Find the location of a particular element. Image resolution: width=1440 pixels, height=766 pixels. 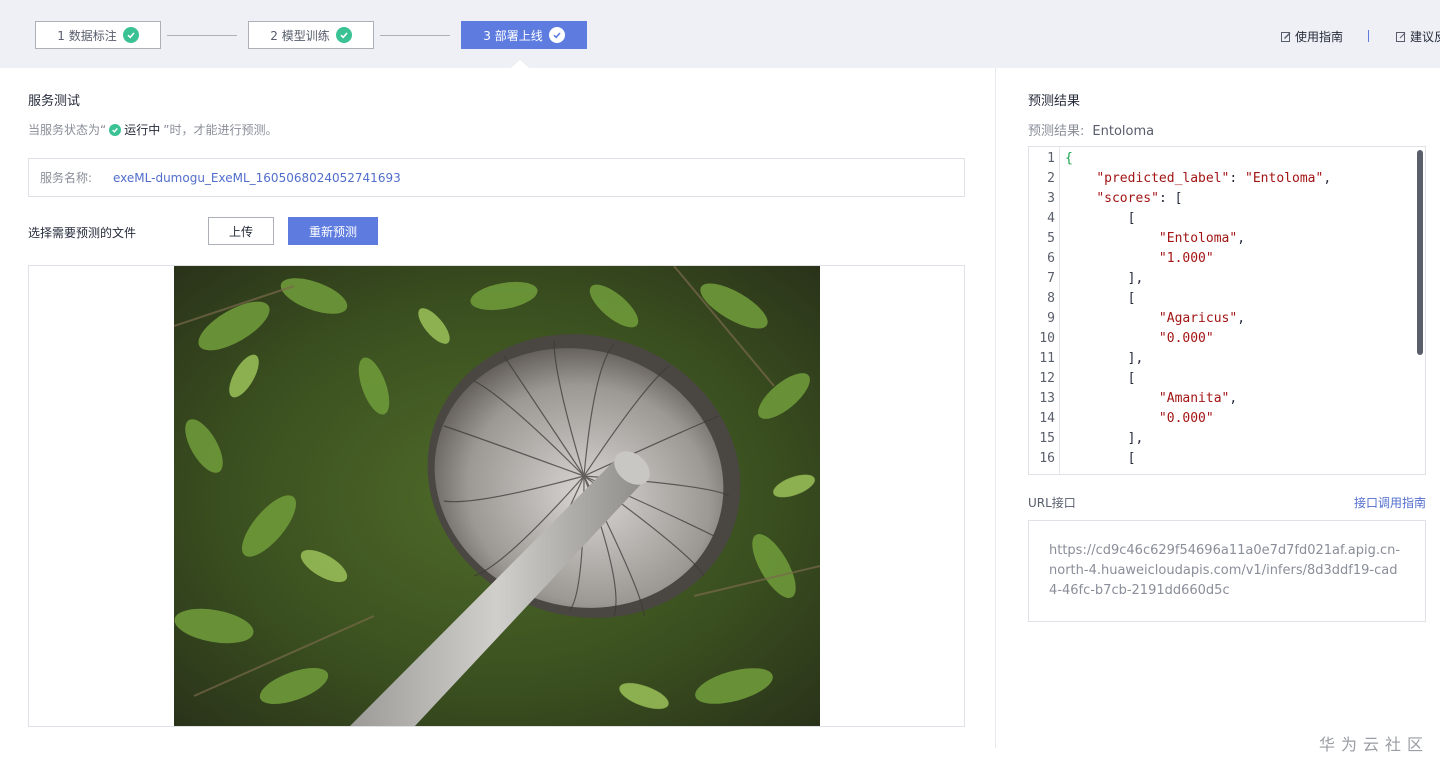

step-label: 1 数据标注 is located at coordinates (87, 35).